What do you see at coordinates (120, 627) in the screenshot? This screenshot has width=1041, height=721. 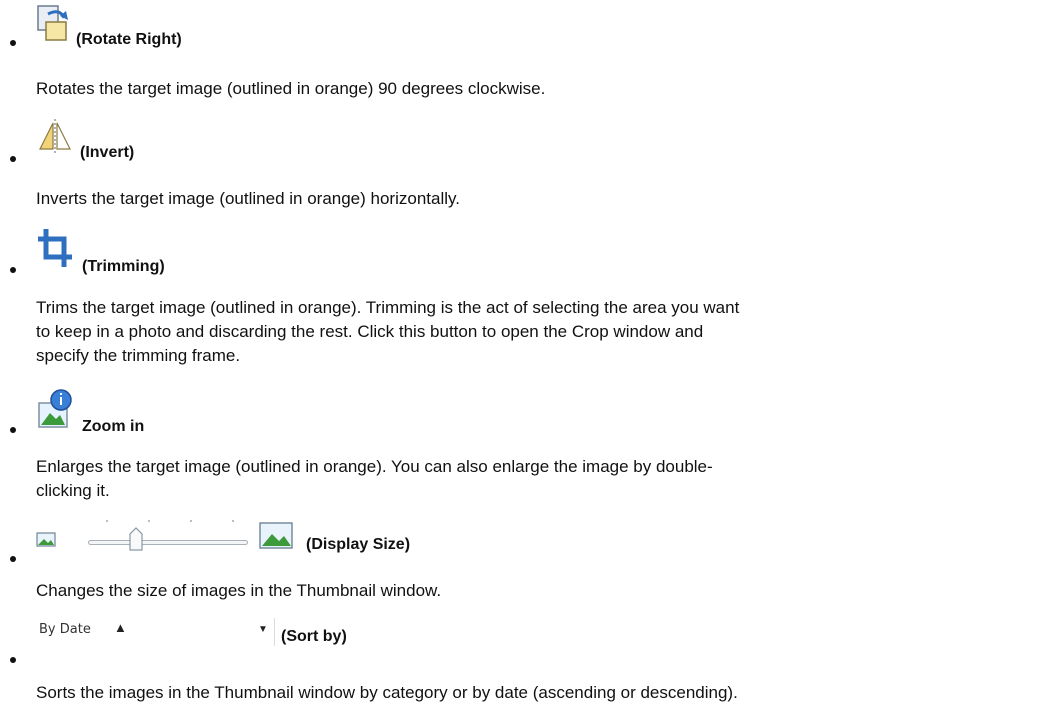 I see `sort-direction-icon: ▲` at bounding box center [120, 627].